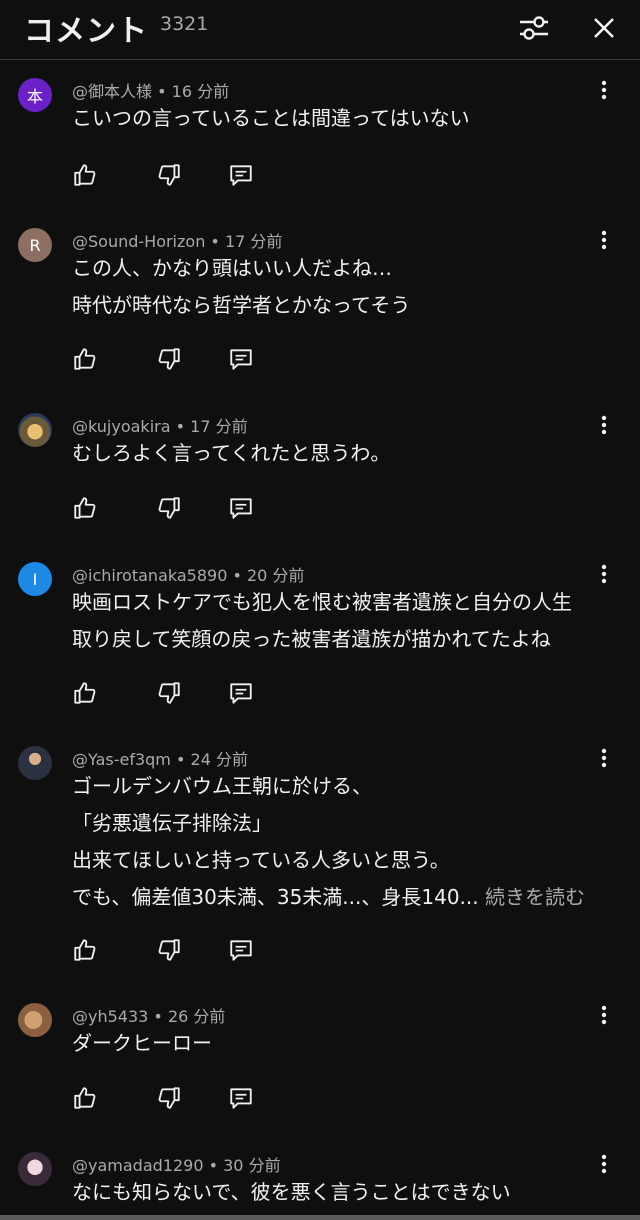 The height and width of the screenshot is (1220, 640). Describe the element at coordinates (138, 1165) in the screenshot. I see `comment-author: @yamadad1290` at that location.